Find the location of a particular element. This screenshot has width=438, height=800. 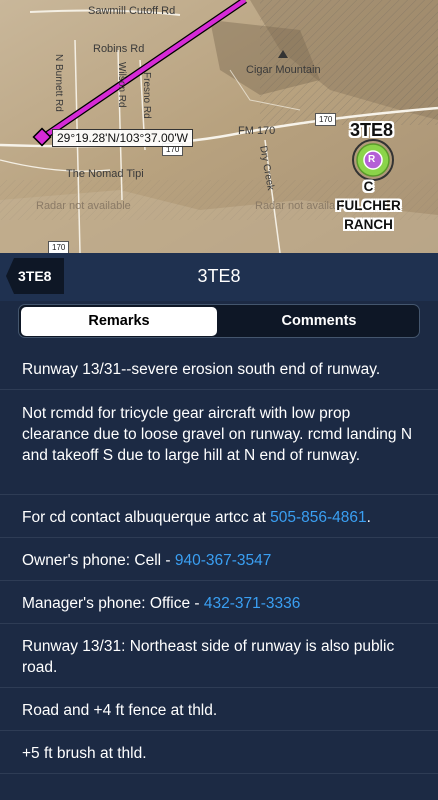

airport-marker-label: R is located at coordinates (372, 159).